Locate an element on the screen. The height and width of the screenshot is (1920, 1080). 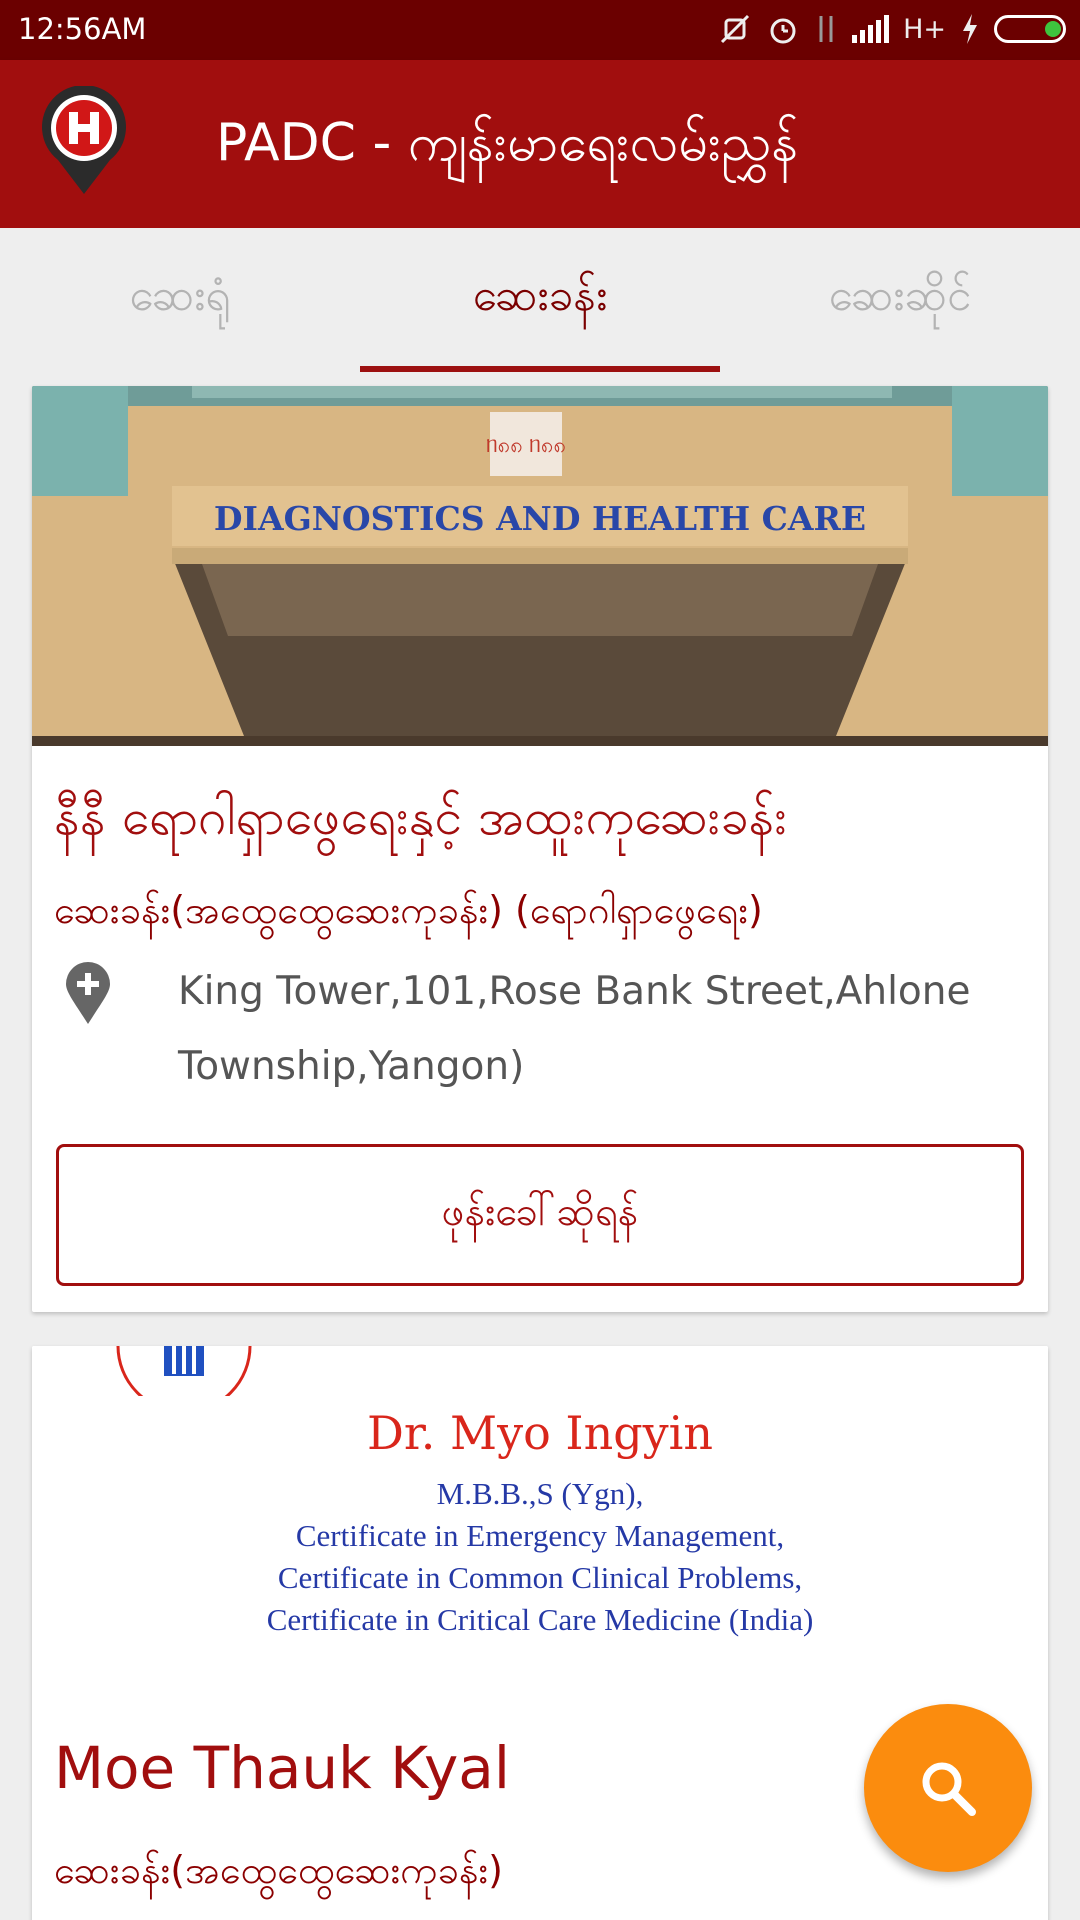
signal-icon is located at coordinates (871, 29).